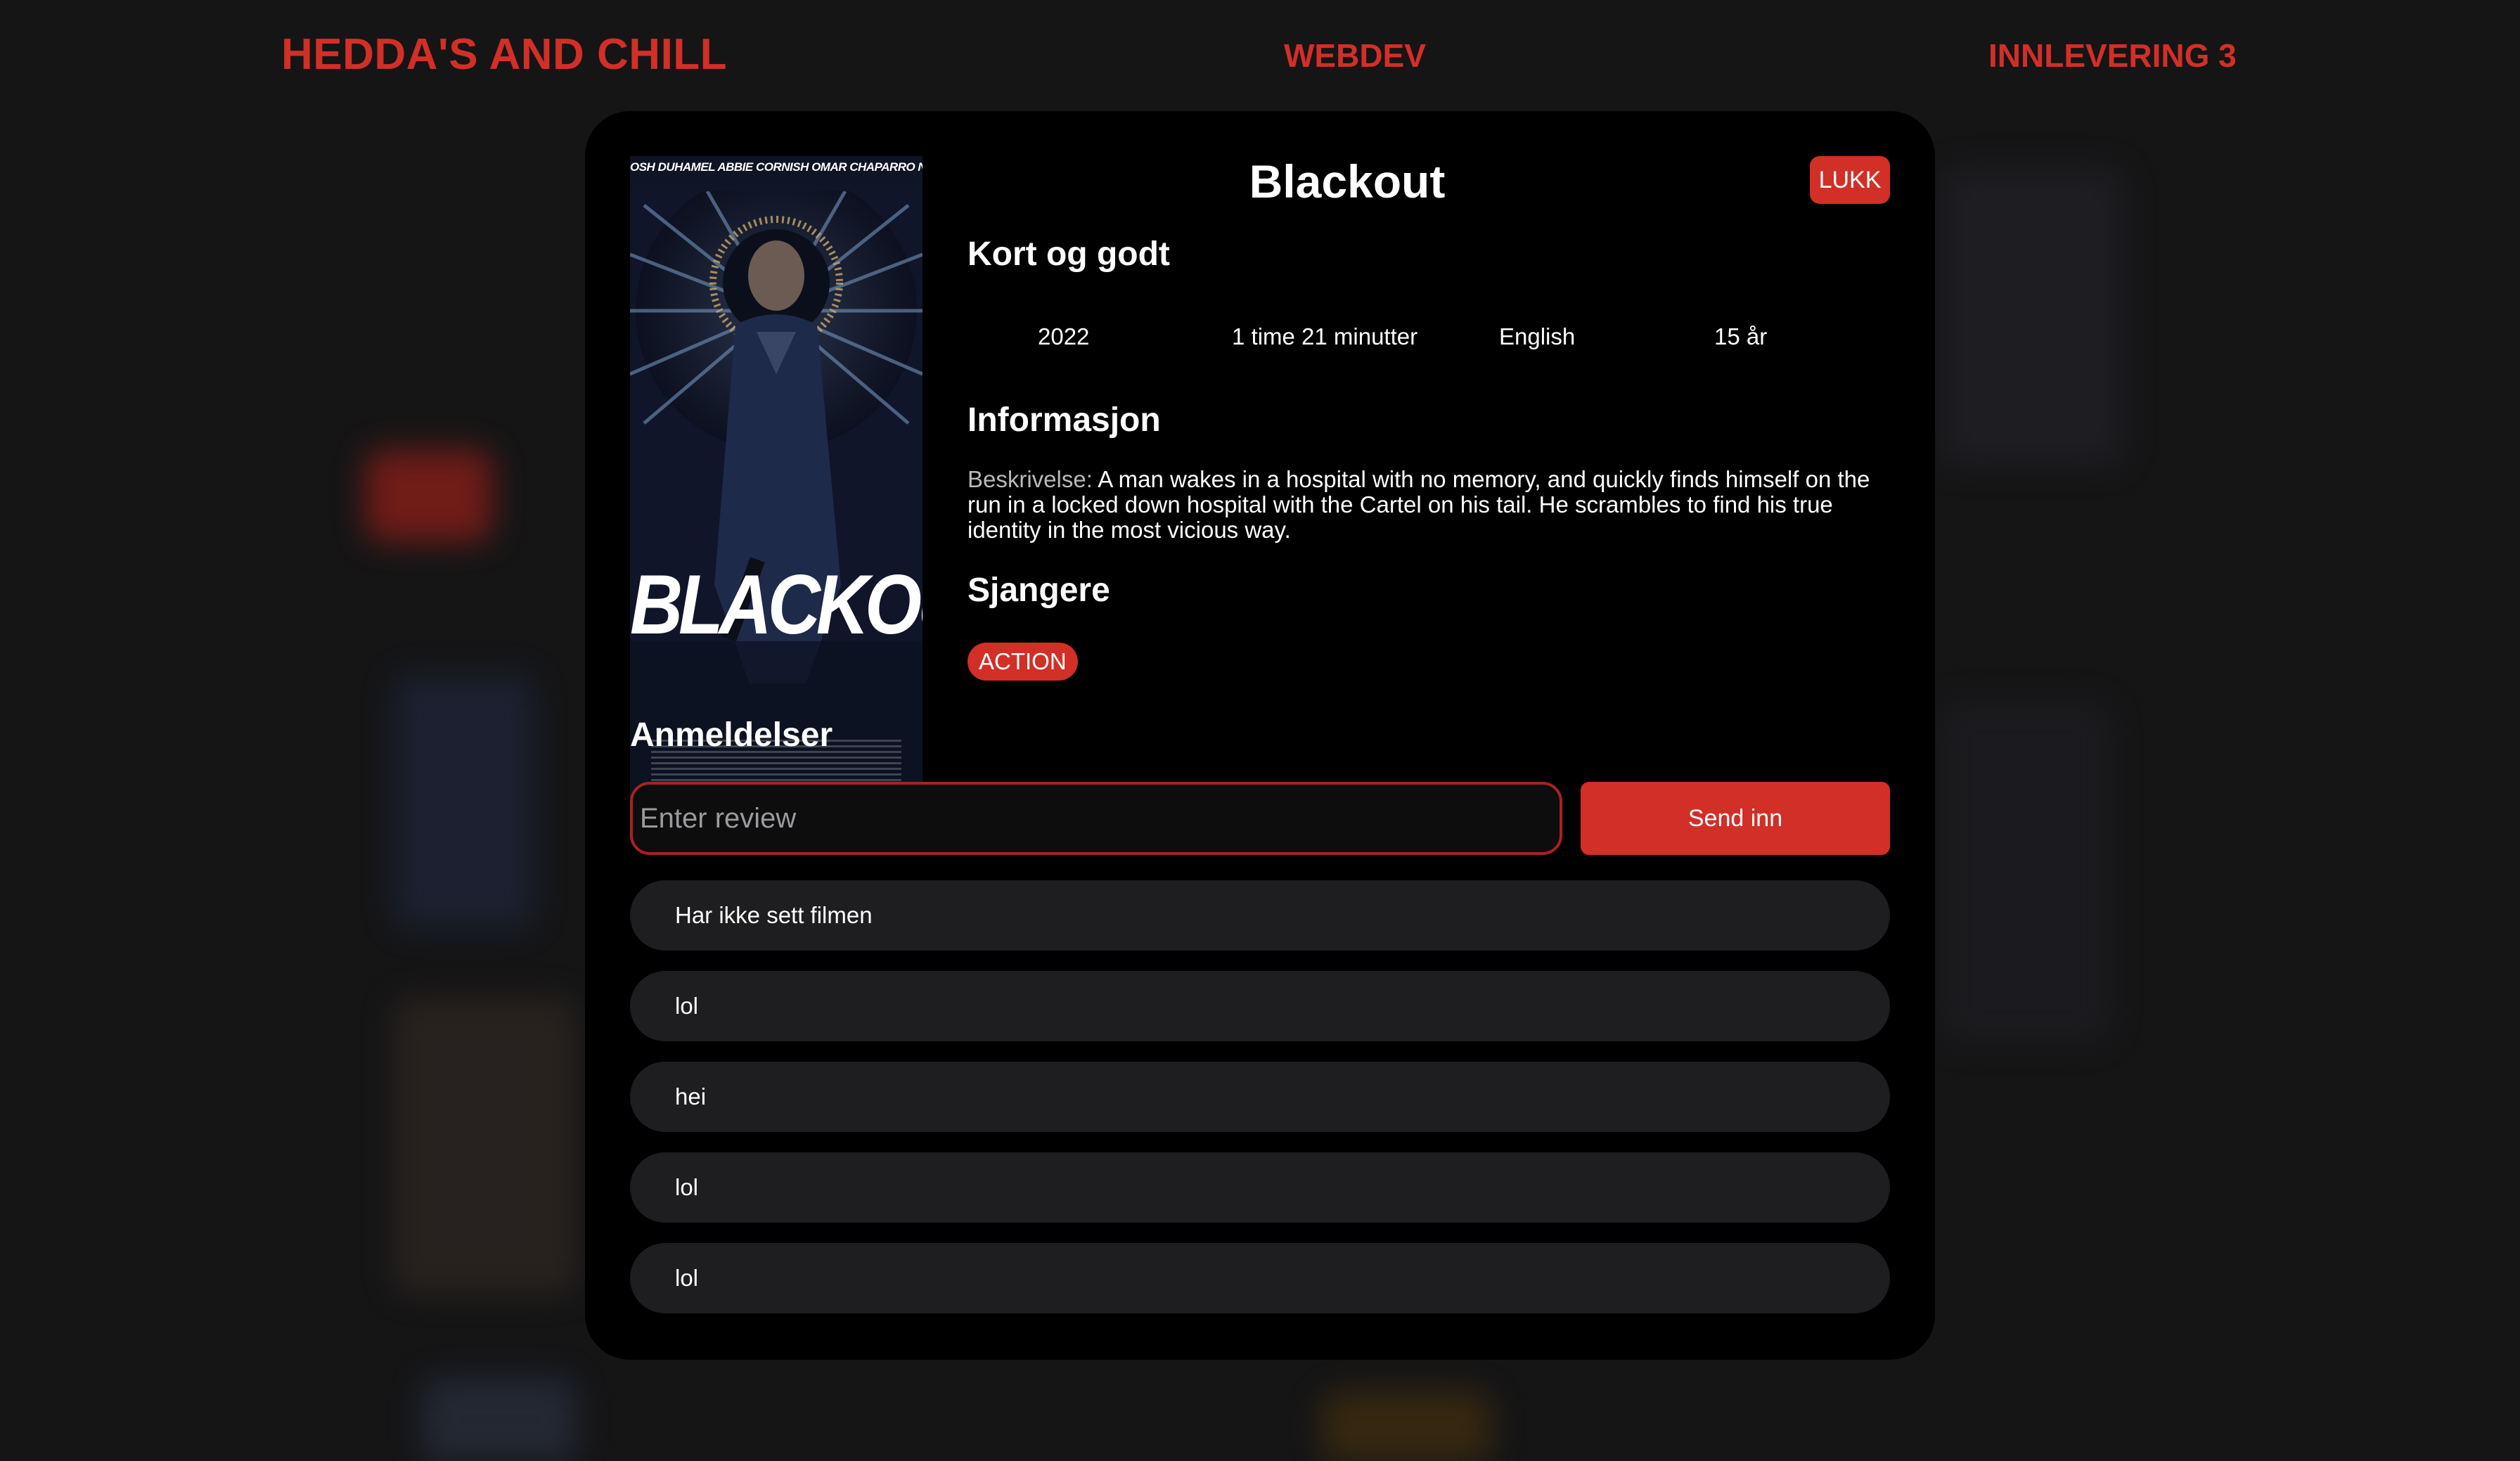  What do you see at coordinates (731, 735) in the screenshot?
I see `section-heading-reviews: Anmeldelser` at bounding box center [731, 735].